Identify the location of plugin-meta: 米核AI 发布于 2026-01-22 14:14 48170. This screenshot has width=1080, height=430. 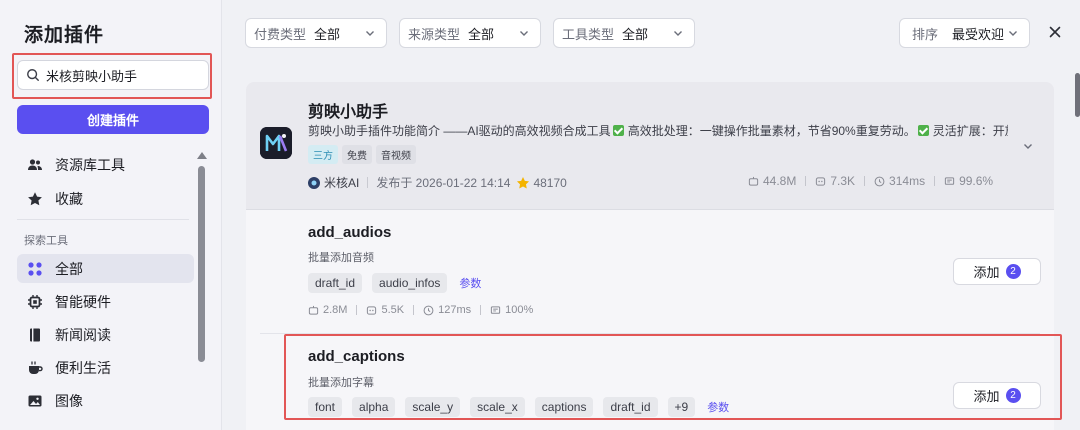
(437, 182).